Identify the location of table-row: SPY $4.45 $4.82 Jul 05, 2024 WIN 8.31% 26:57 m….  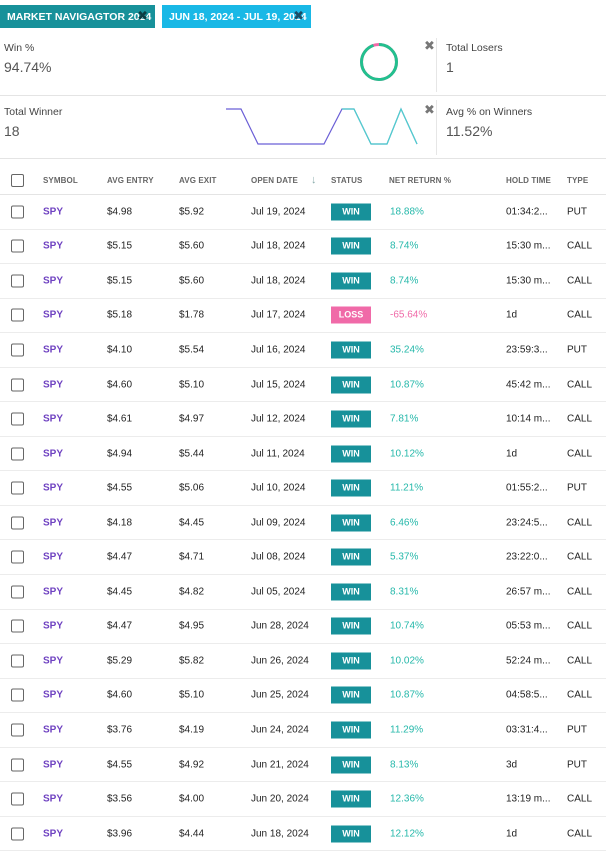
(303, 592).